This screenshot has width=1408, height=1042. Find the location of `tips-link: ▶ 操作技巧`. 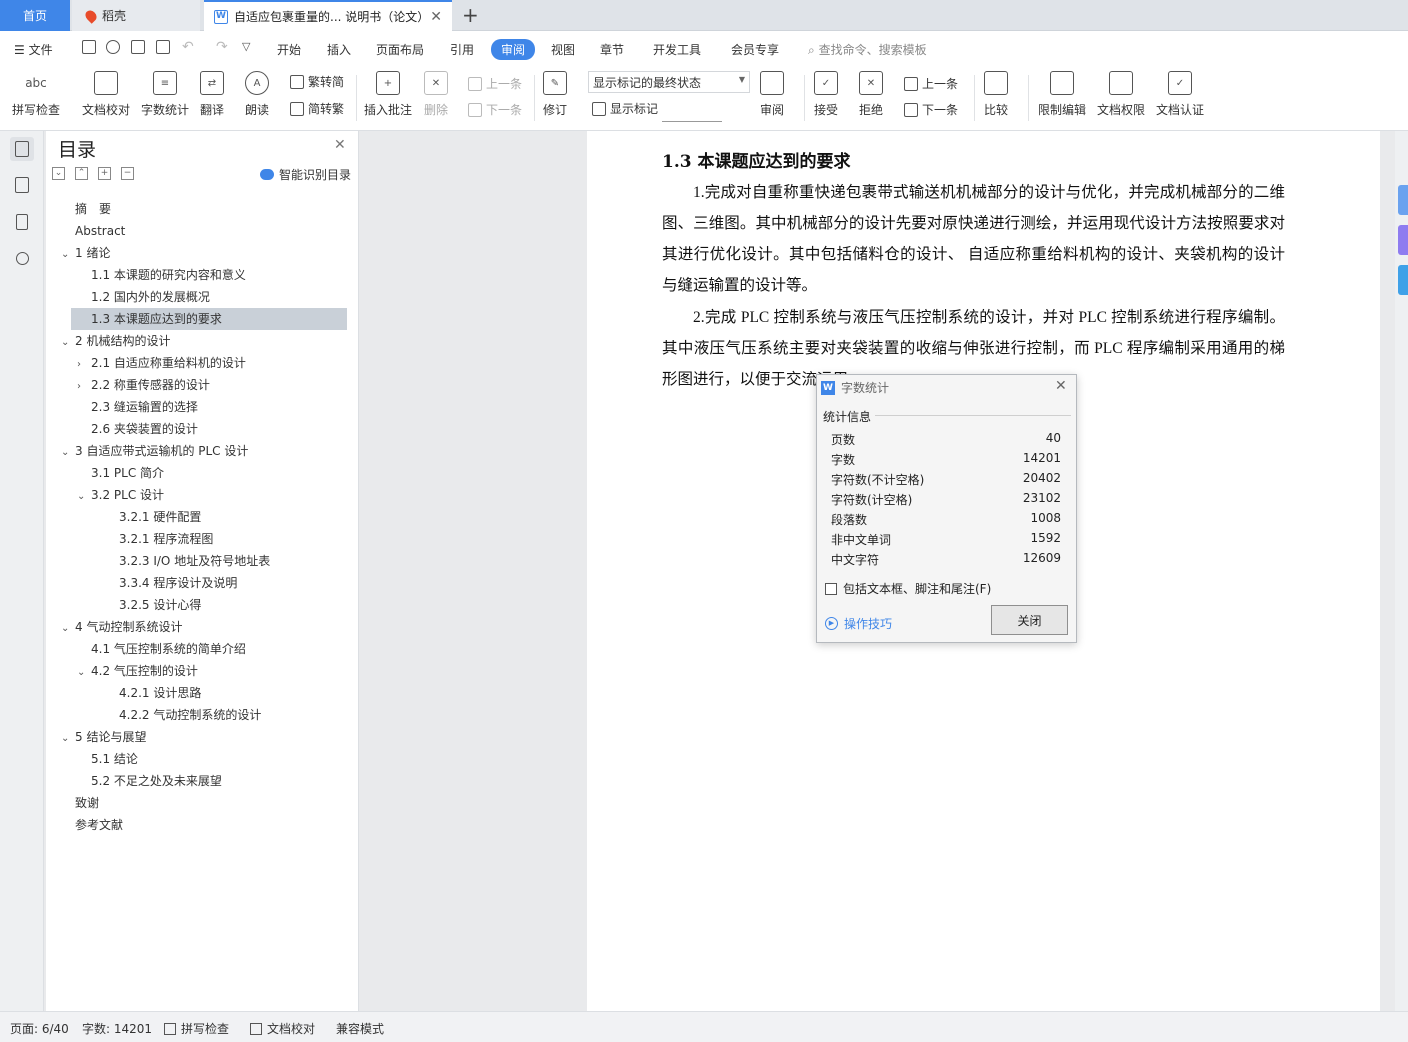

tips-link: ▶ 操作技巧 is located at coordinates (858, 623).